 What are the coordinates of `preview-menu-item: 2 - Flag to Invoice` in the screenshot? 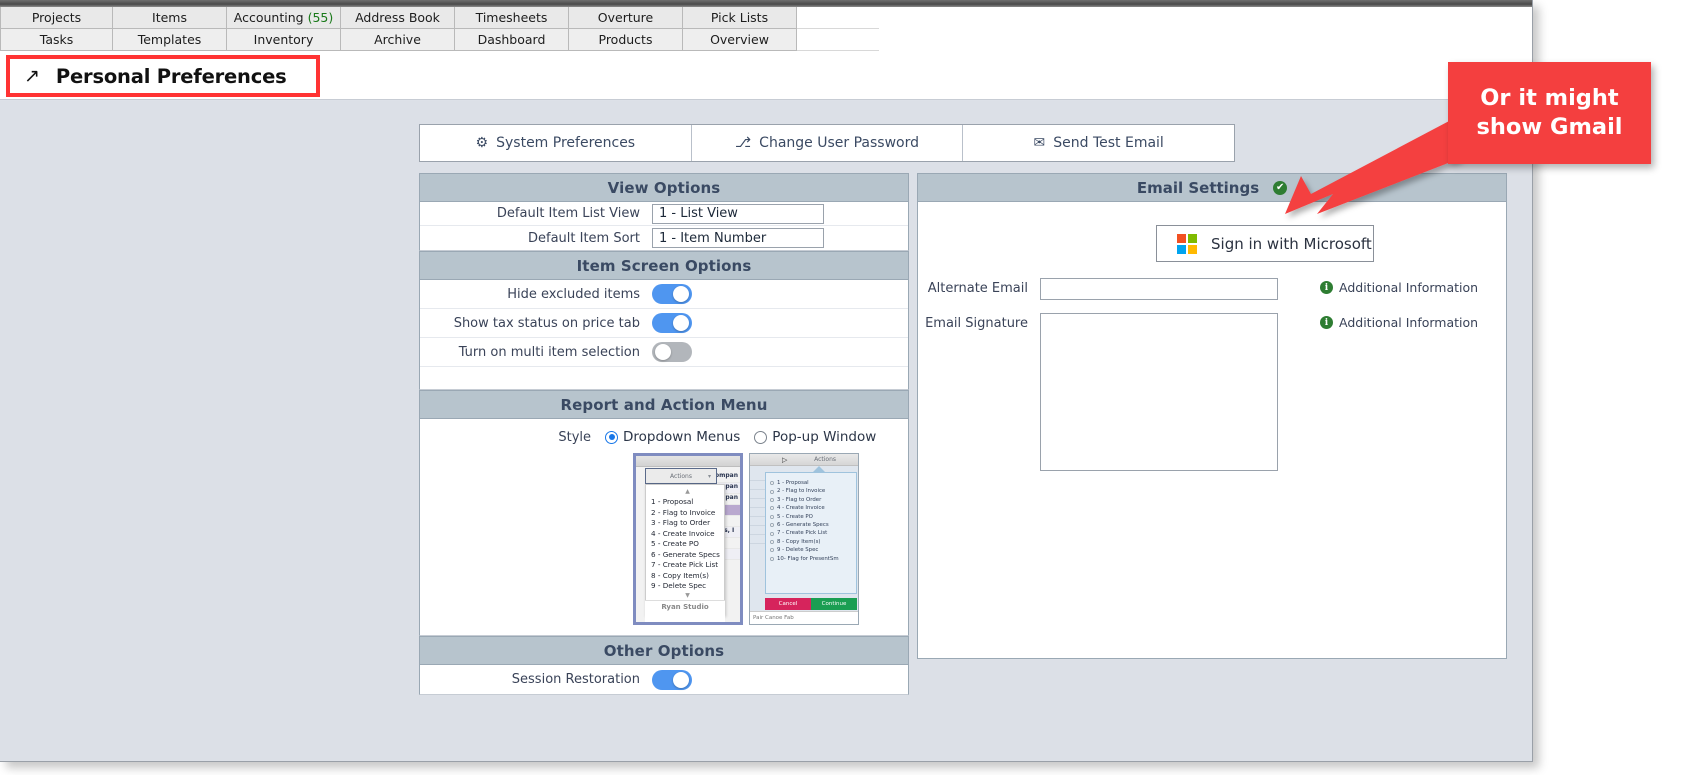 It's located at (813, 491).